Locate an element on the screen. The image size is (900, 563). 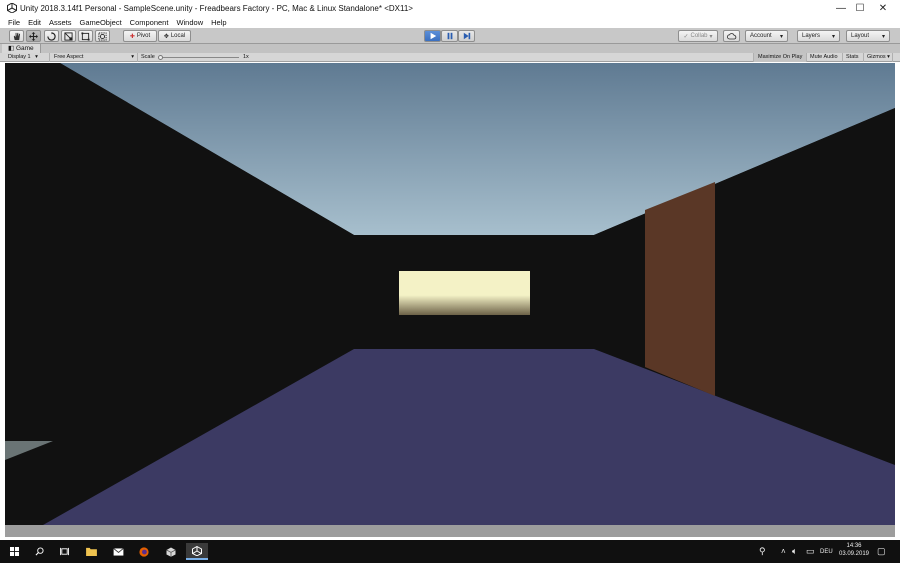
display-dropdown: Display 1 ▾ is located at coordinates (27, 57).